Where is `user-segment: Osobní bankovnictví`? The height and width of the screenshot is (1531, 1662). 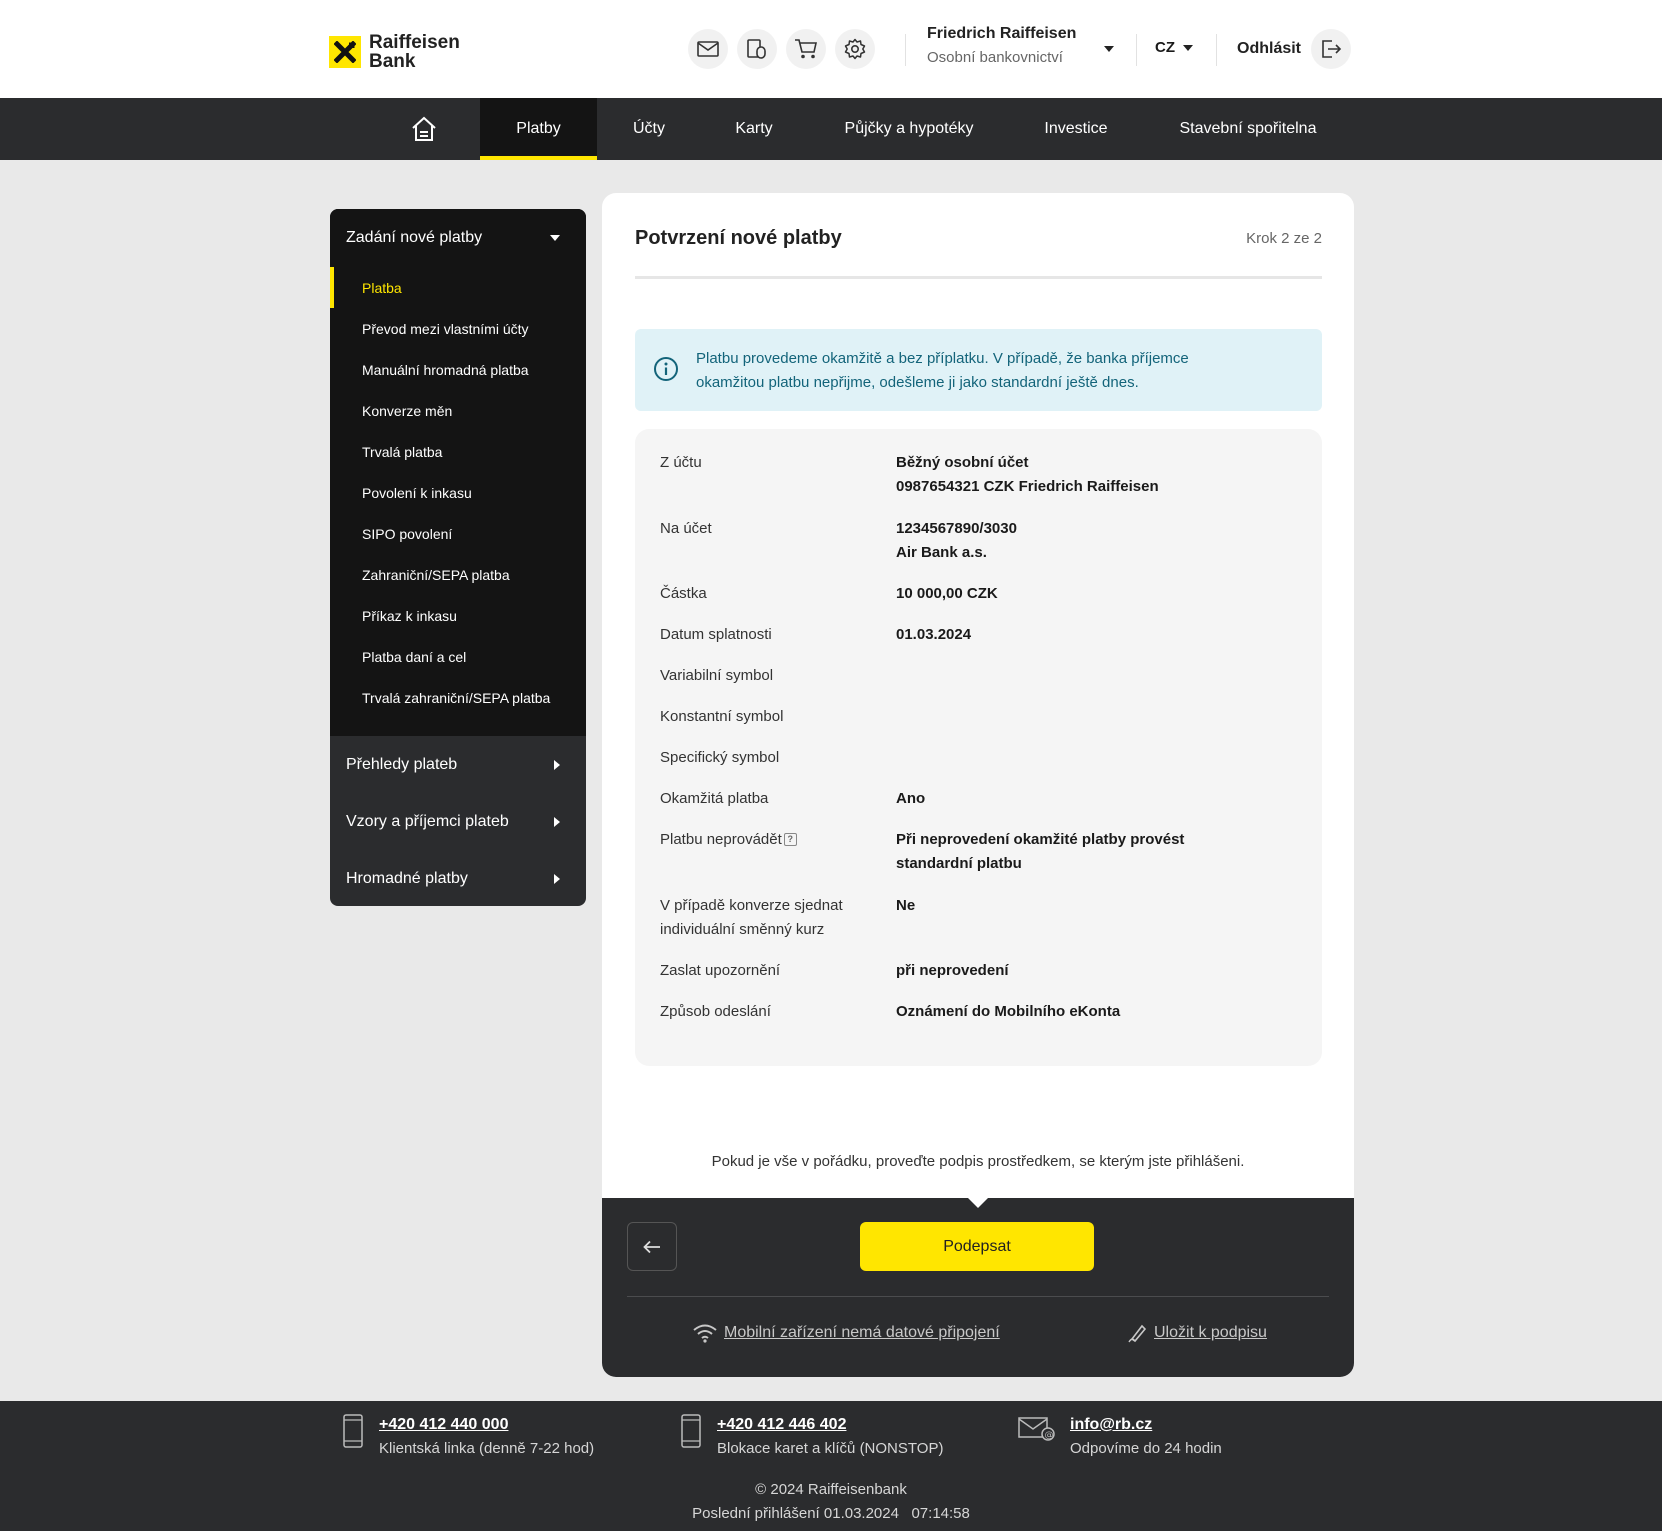 user-segment: Osobní bankovnictví is located at coordinates (995, 57).